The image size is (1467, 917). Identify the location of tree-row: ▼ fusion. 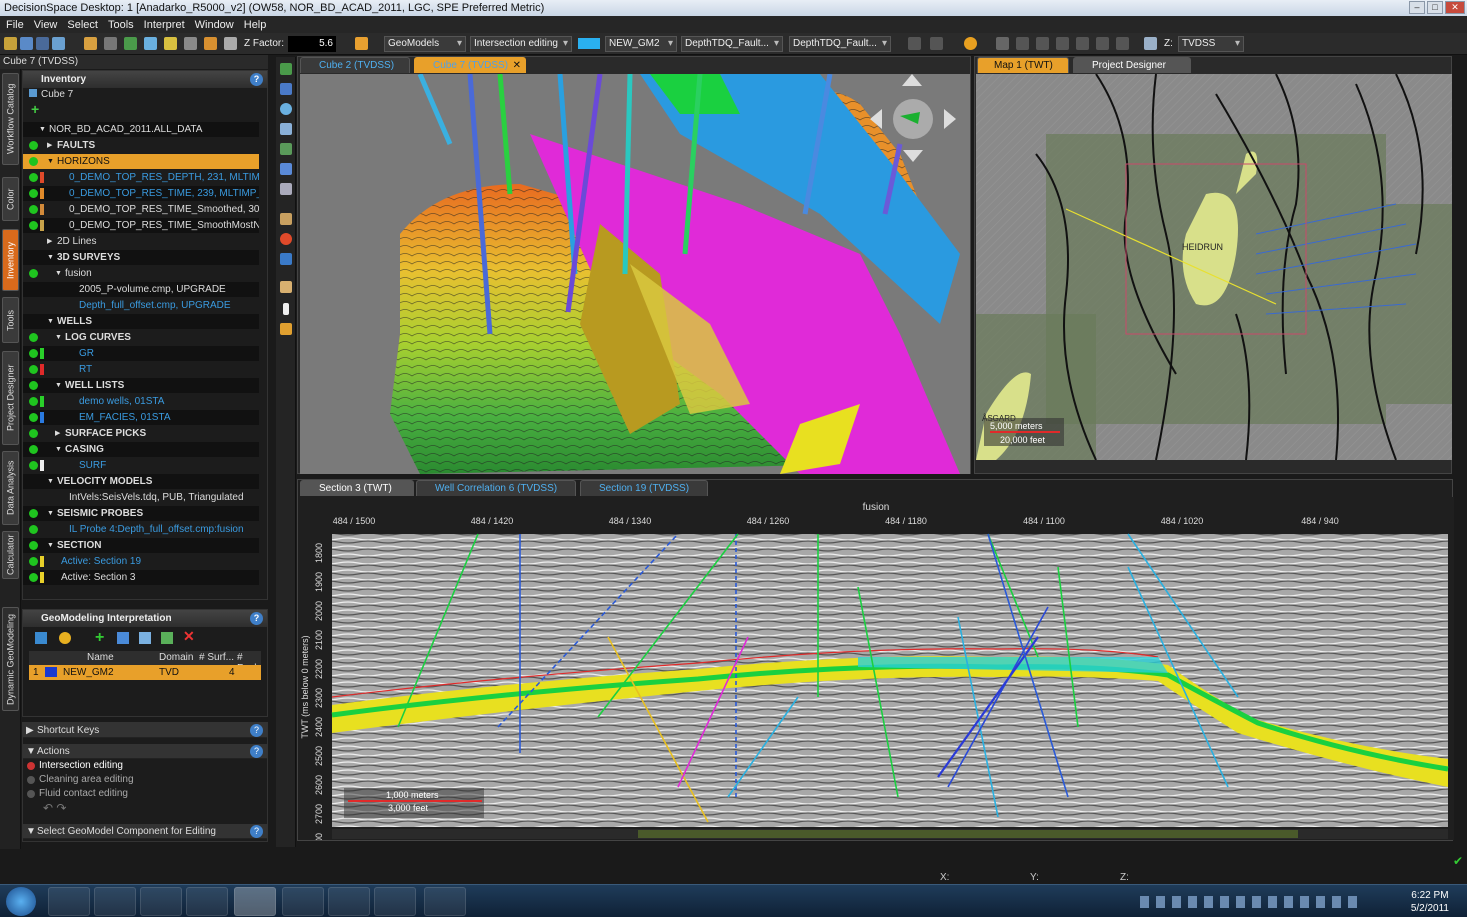
(141, 273).